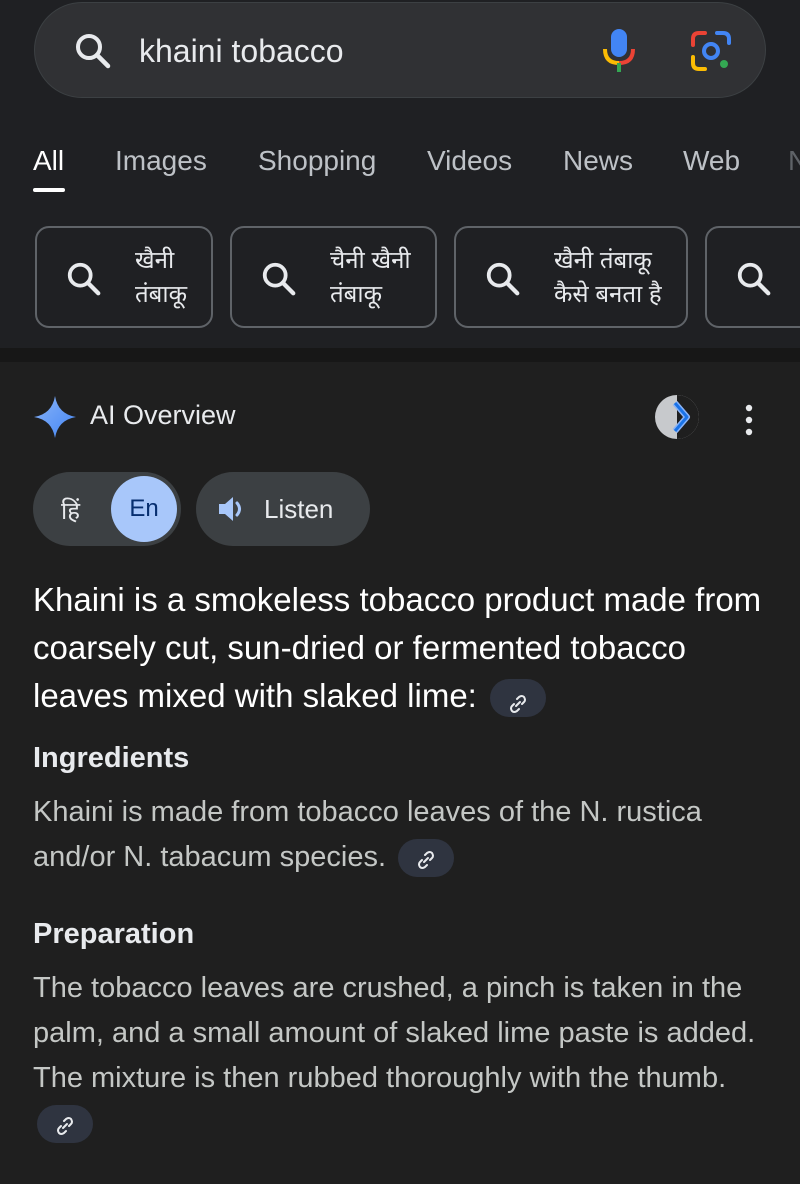 The image size is (800, 1184). I want to click on section-heading-preparation: Preparation, so click(114, 934).